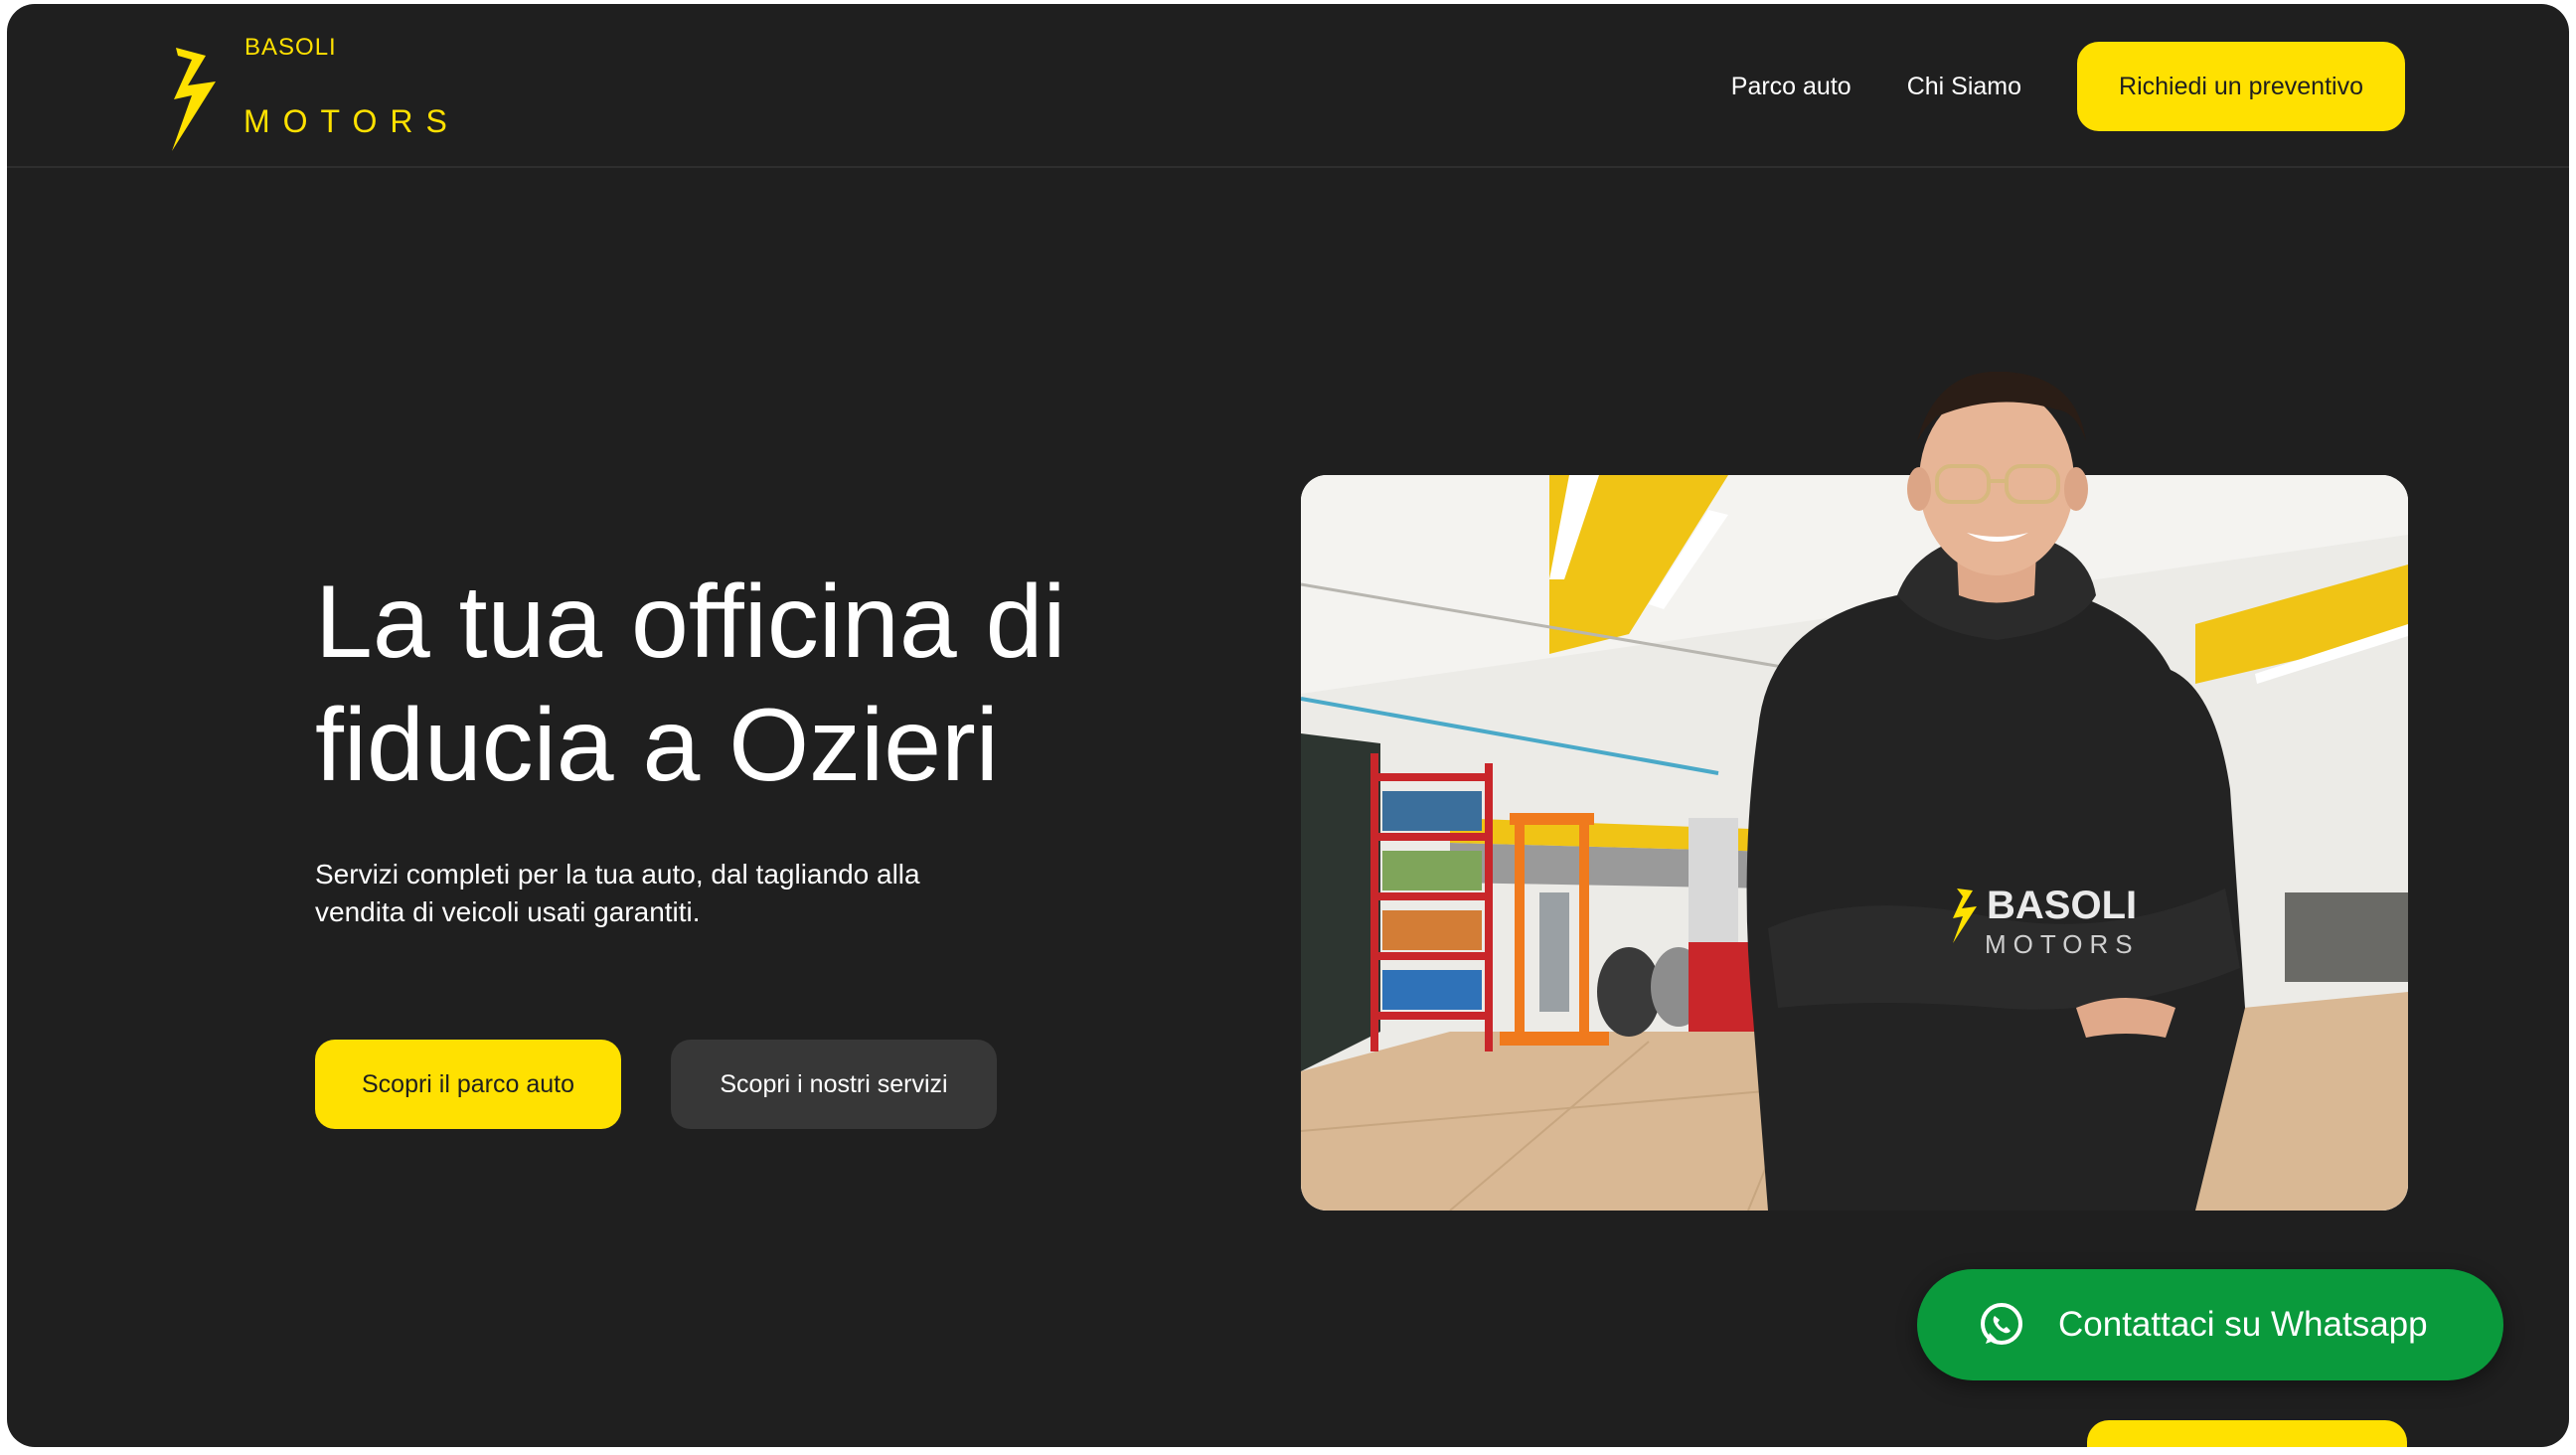  I want to click on logo-text-basoli: BASOLI, so click(290, 47).